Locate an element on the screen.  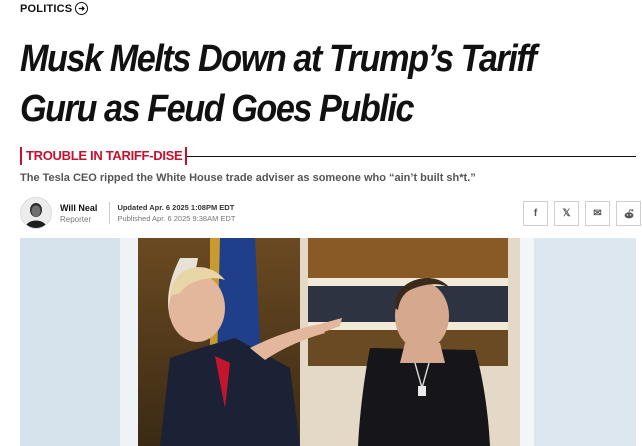
kicker-row: TROUBLE IN TARIFF-DISE is located at coordinates (328, 156).